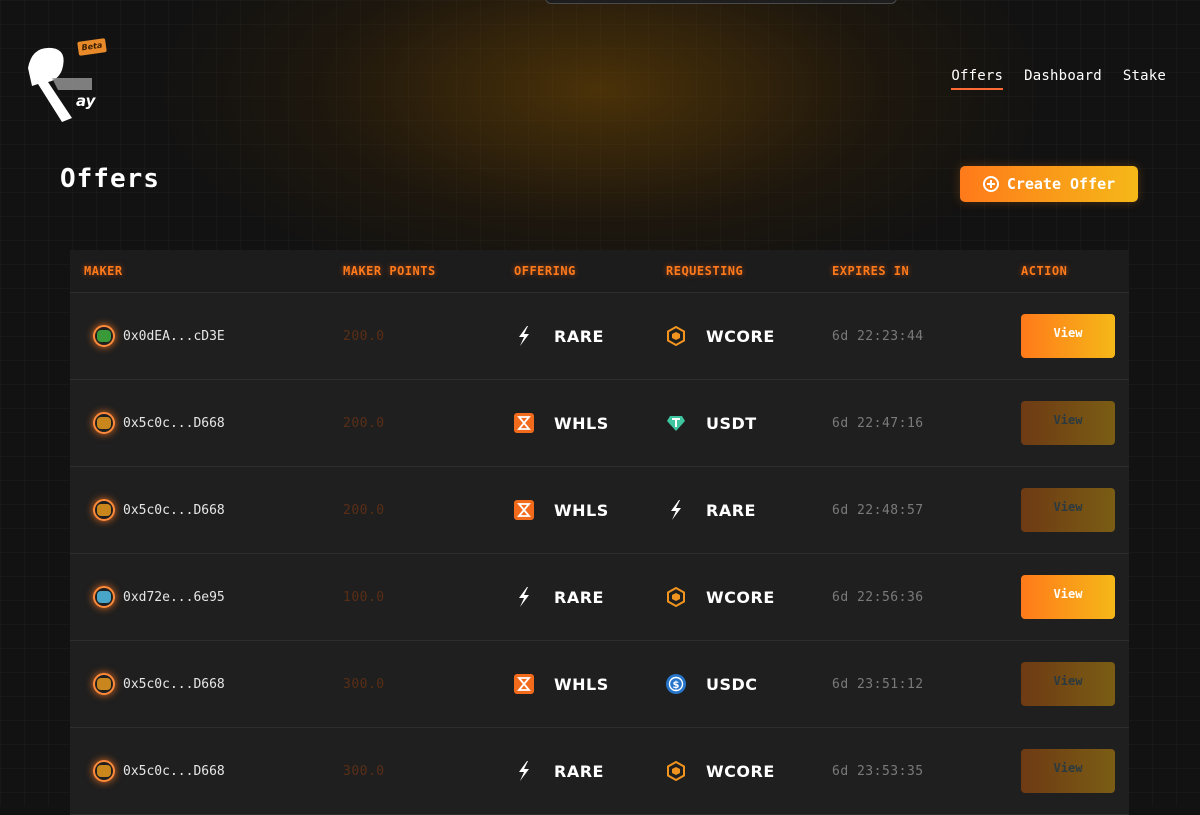  What do you see at coordinates (103, 271) in the screenshot?
I see `column-header-maker: MAKER` at bounding box center [103, 271].